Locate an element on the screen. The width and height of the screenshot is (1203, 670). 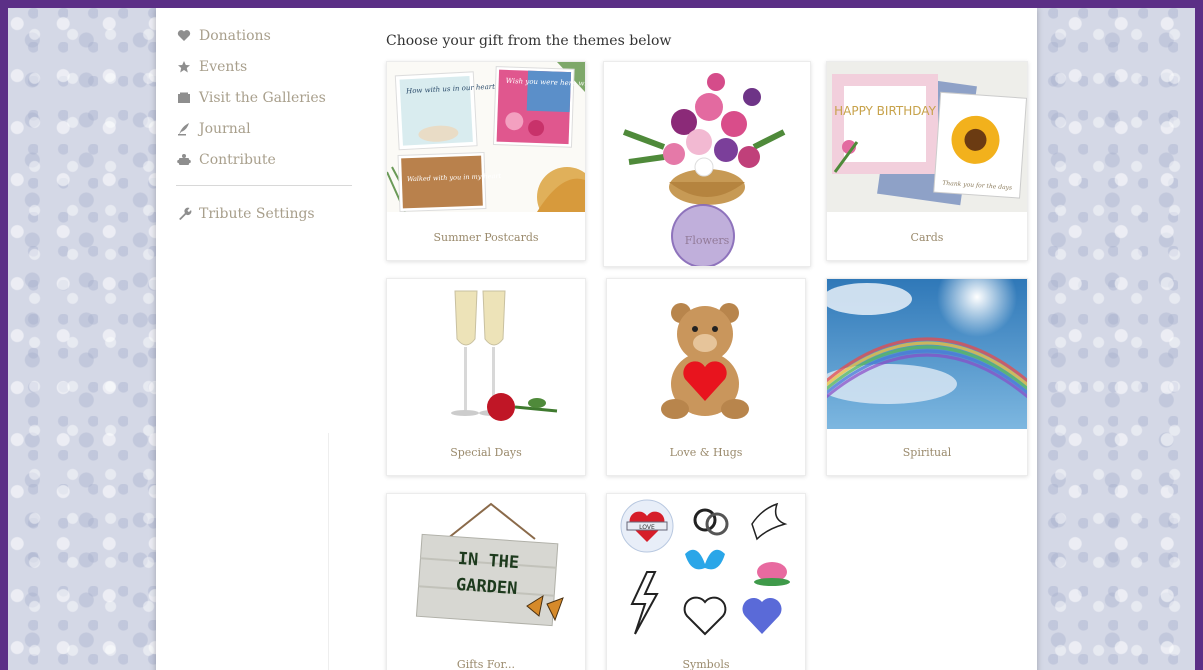
theme-card-spiritual: Spiritual is located at coordinates (927, 377).